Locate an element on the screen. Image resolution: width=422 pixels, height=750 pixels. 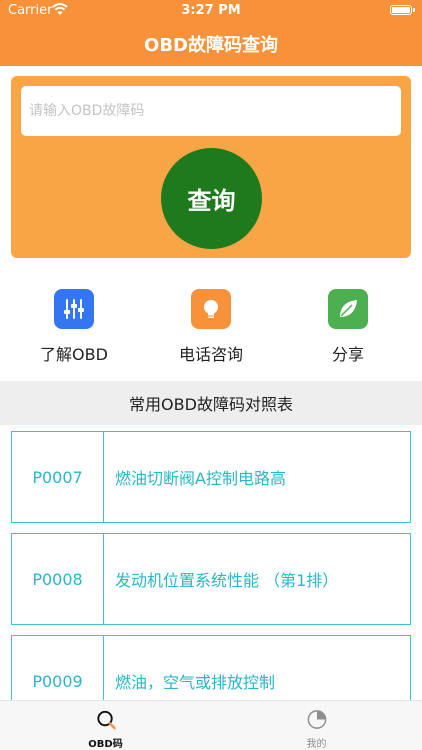
section-header: 常用OBD故障码对照表 is located at coordinates (211, 403).